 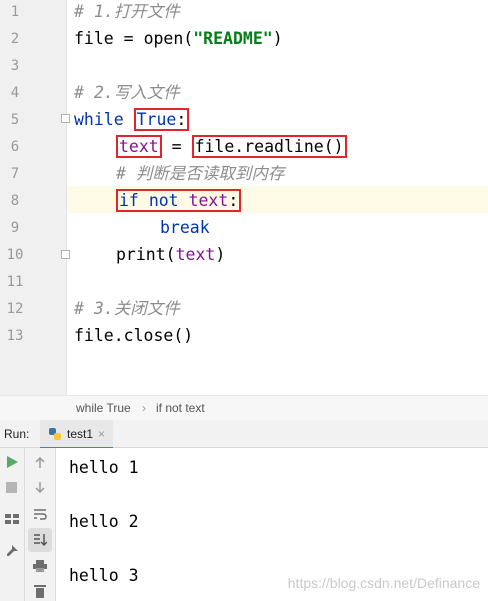 I want to click on comment: # 判断是否读取到内存, so click(x=200, y=173).